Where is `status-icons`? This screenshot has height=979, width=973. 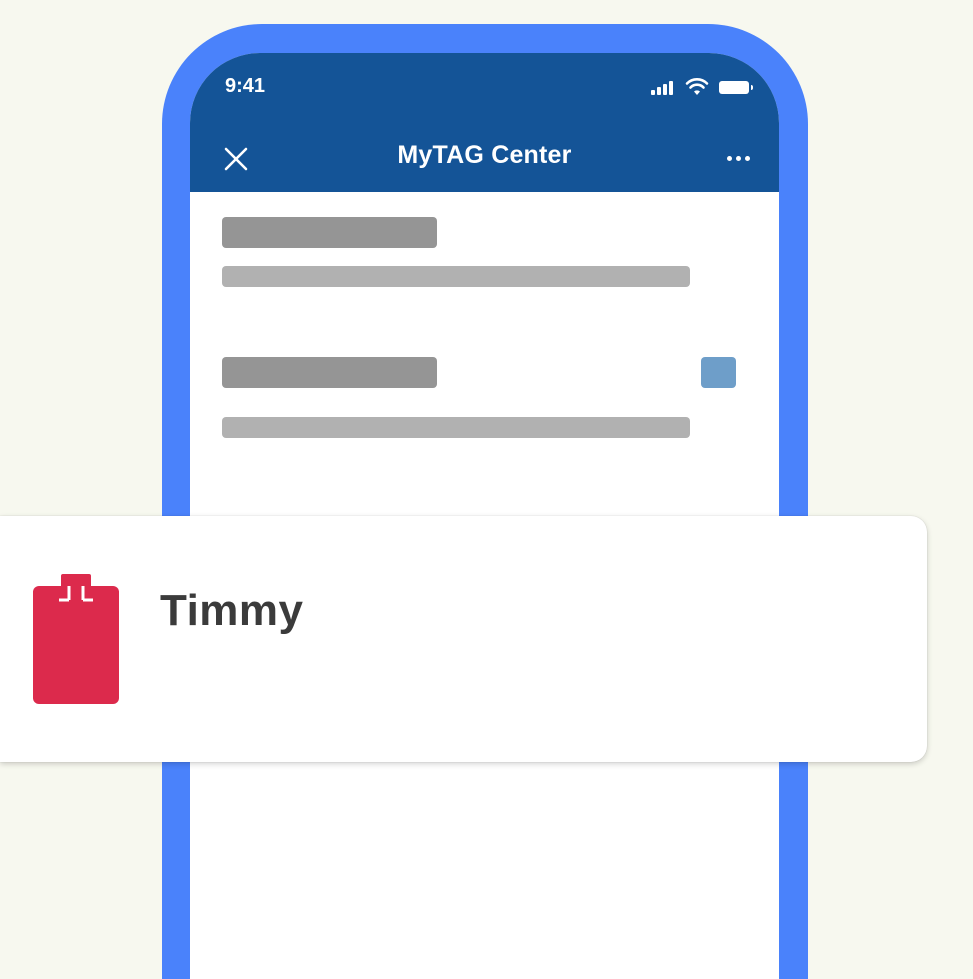
status-icons is located at coordinates (706, 87).